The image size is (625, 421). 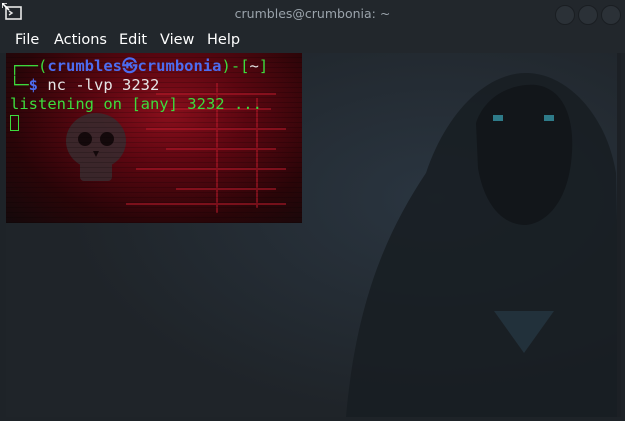 I want to click on window-title: crumbles@crumbonia: ~, so click(x=312, y=13).